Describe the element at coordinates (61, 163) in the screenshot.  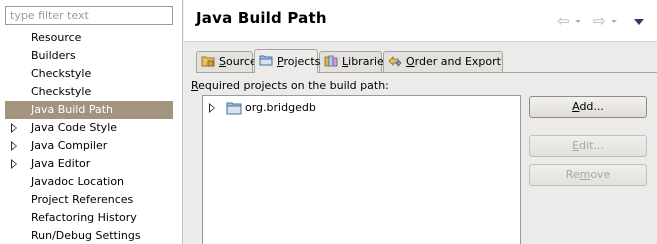
I see `tree-item-label: Java Editor` at that location.